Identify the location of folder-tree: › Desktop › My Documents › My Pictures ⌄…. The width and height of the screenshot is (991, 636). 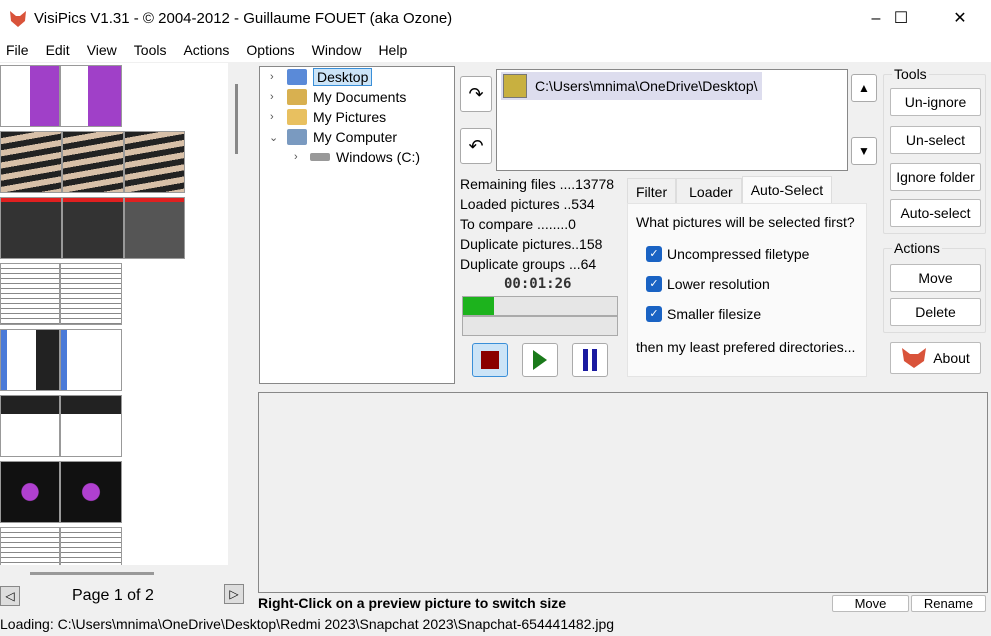
(357, 225).